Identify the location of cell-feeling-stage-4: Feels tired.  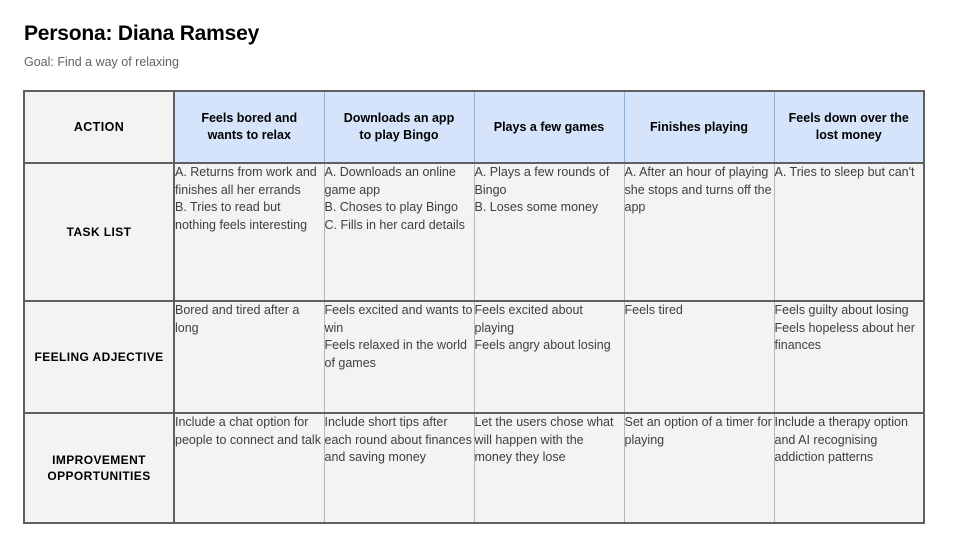
(699, 357).